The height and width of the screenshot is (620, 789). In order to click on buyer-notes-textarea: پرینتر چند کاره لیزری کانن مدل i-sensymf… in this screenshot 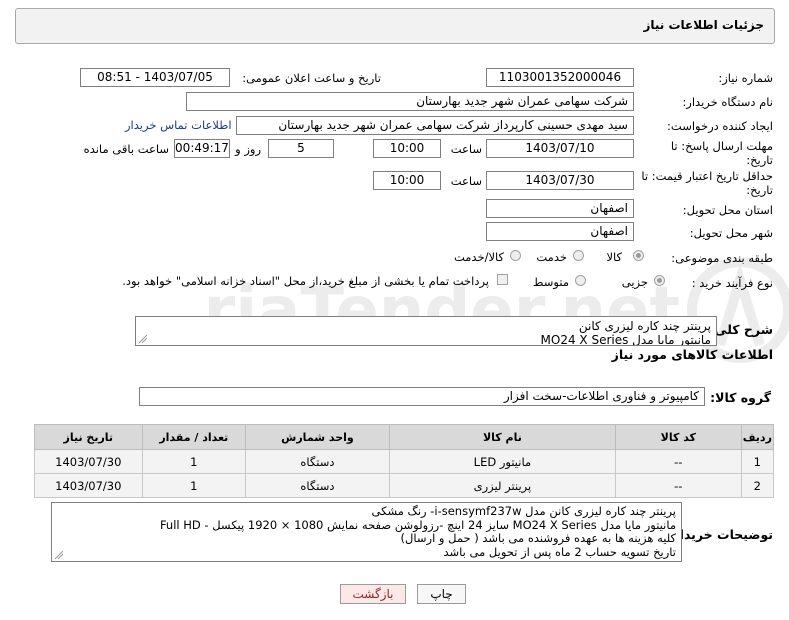, I will do `click(366, 532)`.